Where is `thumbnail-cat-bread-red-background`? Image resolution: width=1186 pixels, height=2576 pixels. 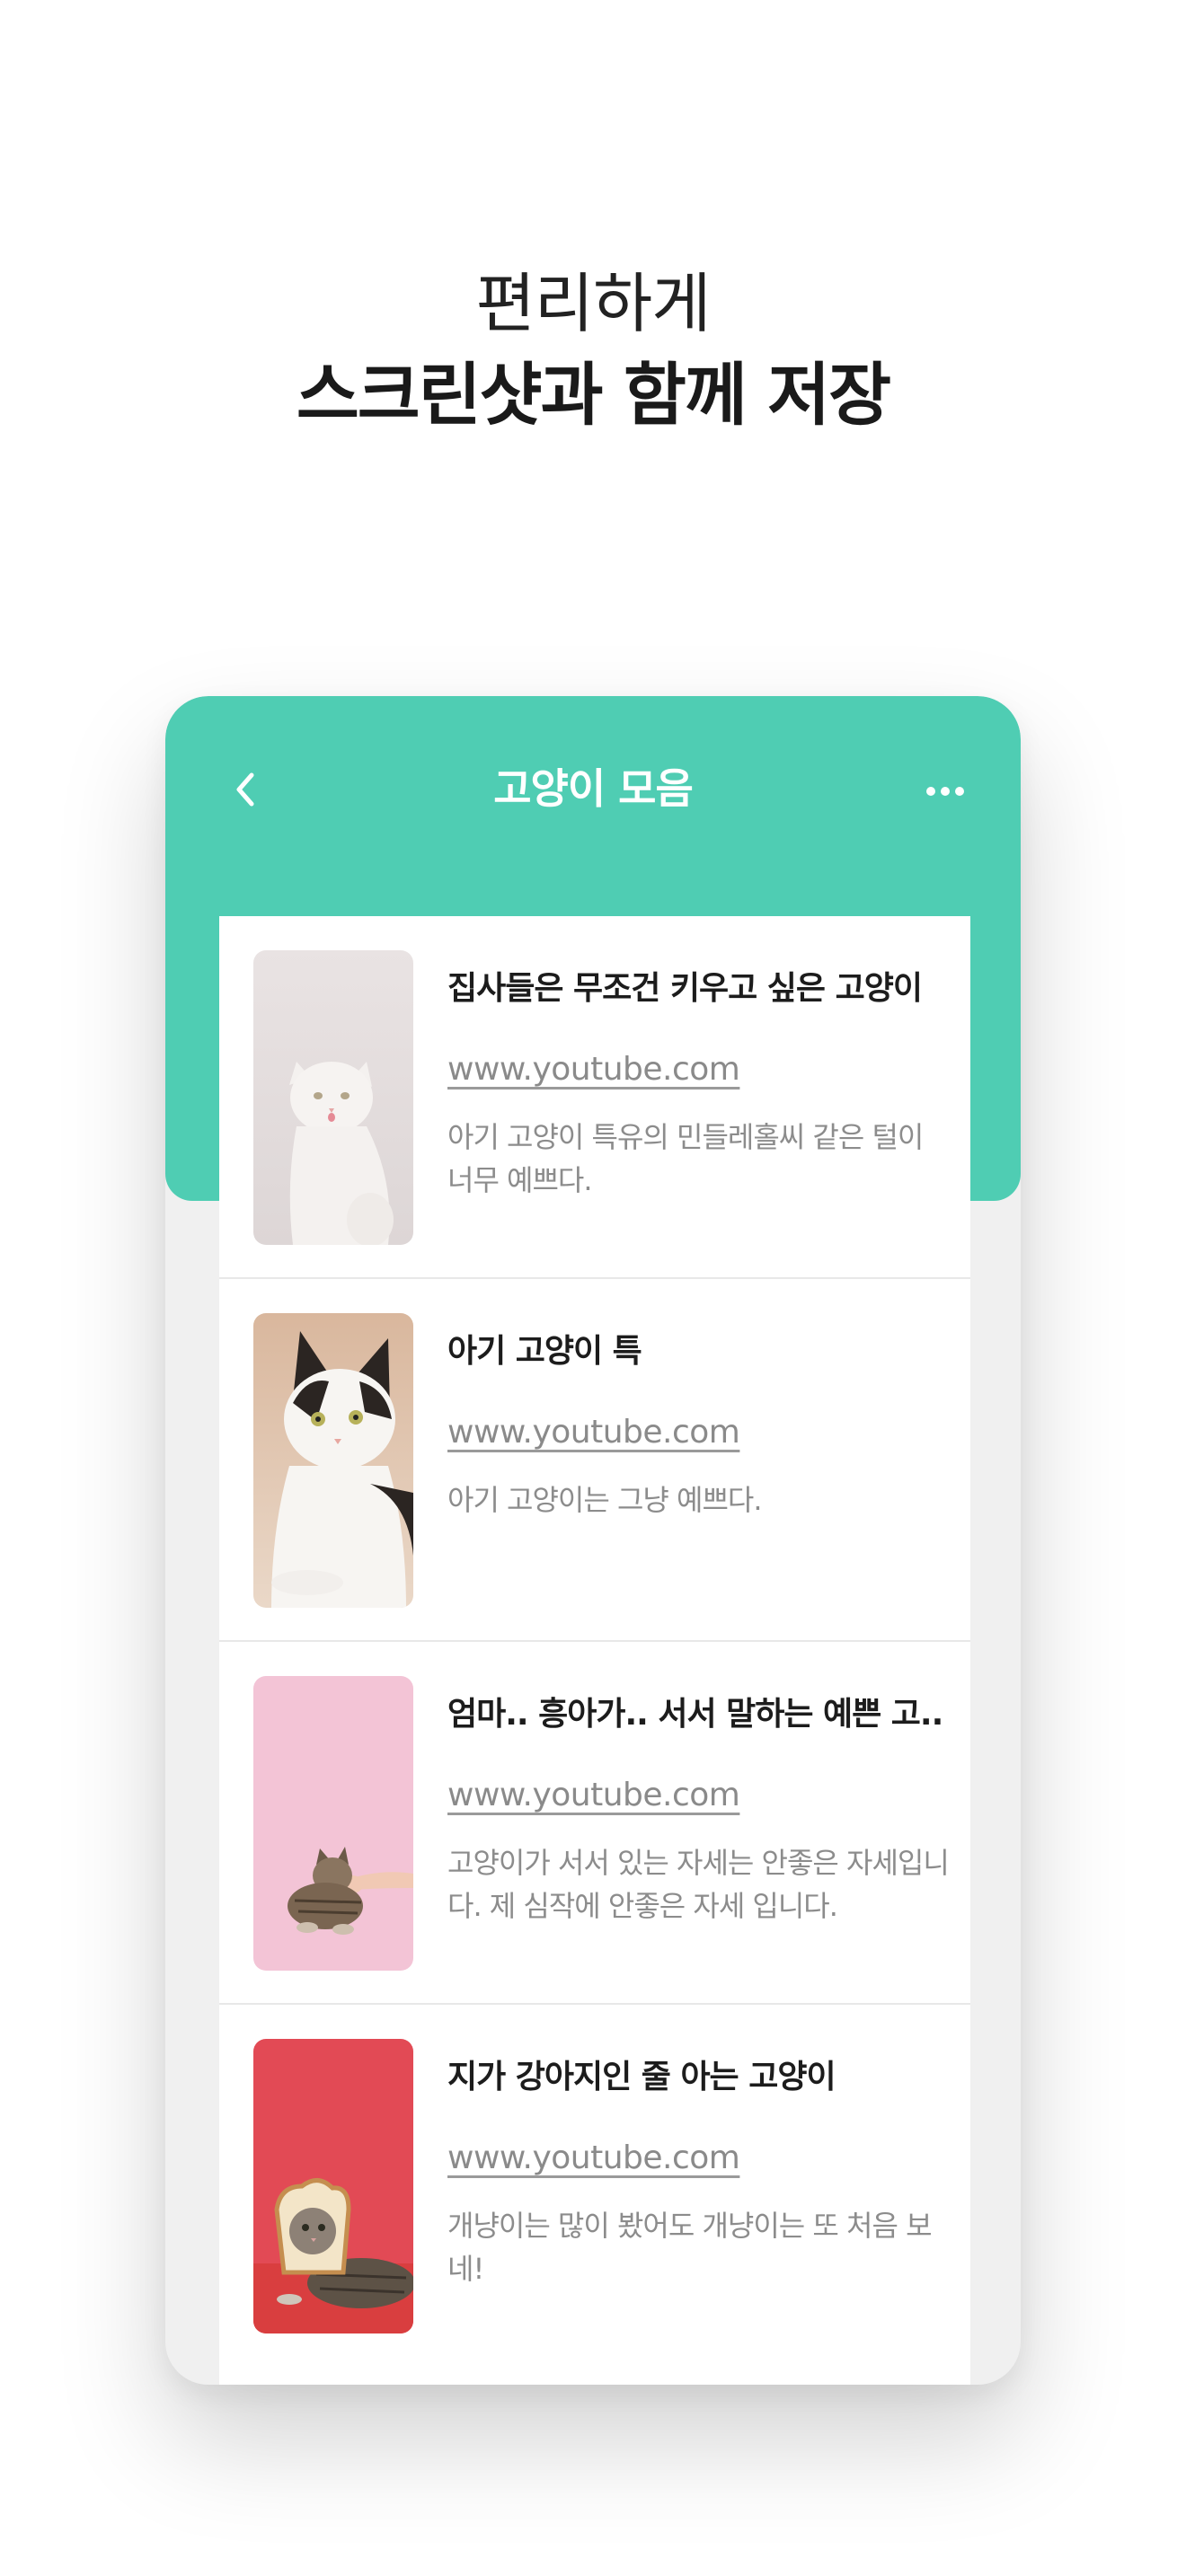
thumbnail-cat-bread-red-background is located at coordinates (333, 2186).